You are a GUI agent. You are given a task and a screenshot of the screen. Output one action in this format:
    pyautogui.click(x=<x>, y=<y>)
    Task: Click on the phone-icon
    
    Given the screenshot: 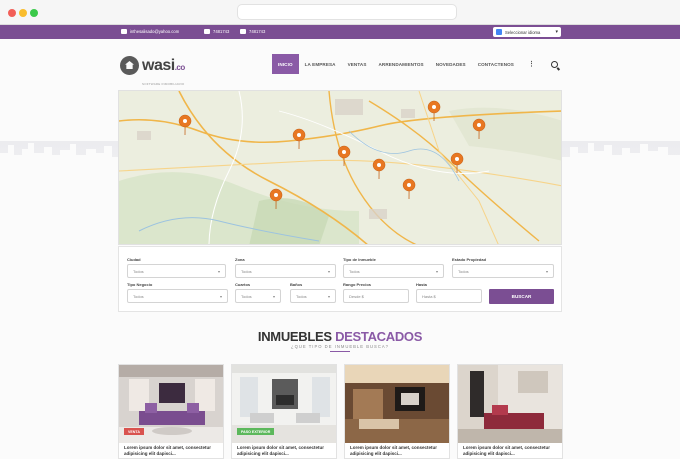 What is the action you would take?
    pyautogui.click(x=207, y=31)
    